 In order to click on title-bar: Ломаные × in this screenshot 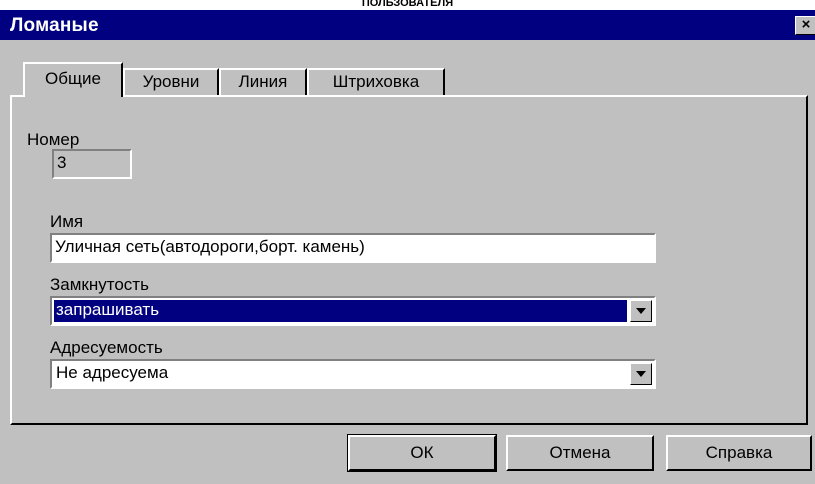, I will do `click(407, 25)`.